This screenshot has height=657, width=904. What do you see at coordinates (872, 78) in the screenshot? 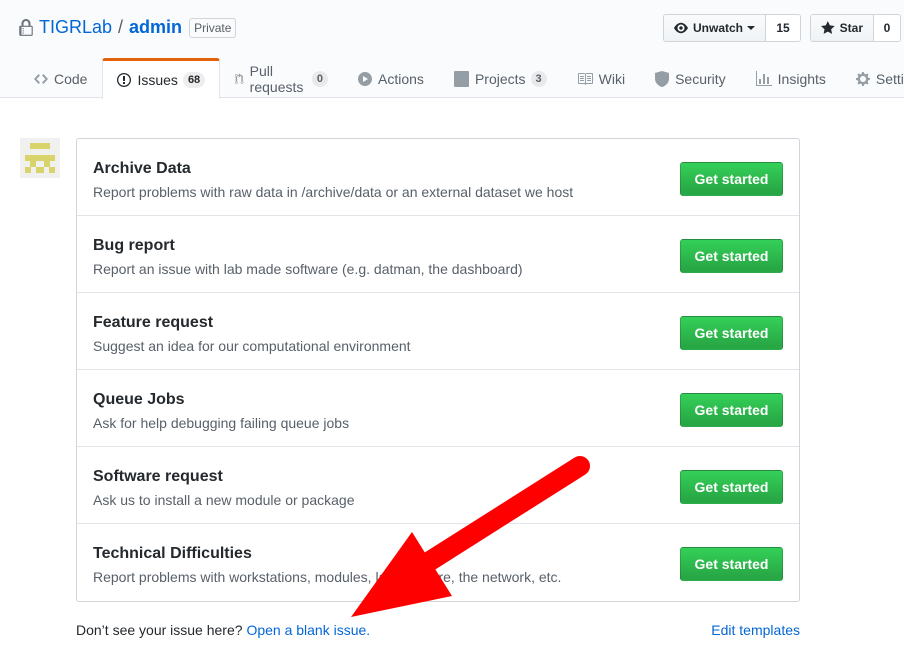
I see `tab-settings: Settings` at bounding box center [872, 78].